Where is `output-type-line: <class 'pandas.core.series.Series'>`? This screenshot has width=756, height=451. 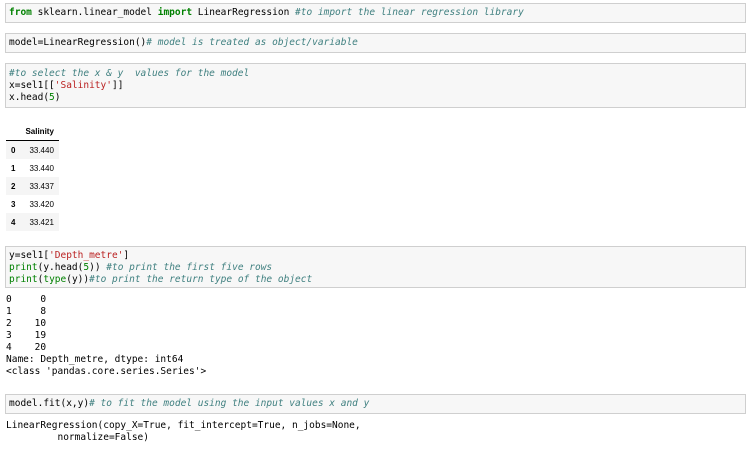
output-type-line: <class 'pandas.core.series.Series'> is located at coordinates (106, 371).